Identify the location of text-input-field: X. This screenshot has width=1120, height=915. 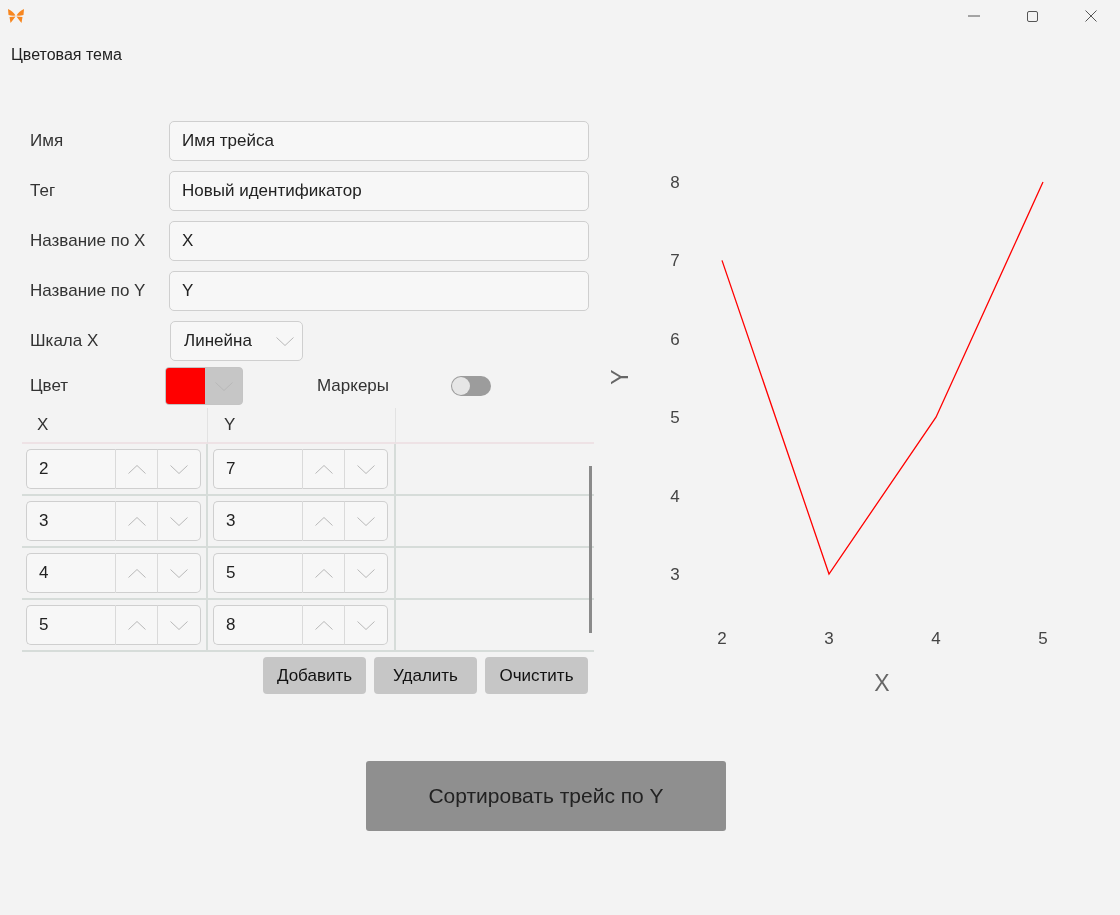
(379, 241).